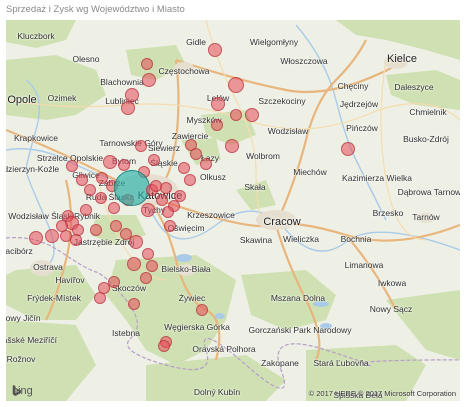 The height and width of the screenshot is (407, 466). What do you see at coordinates (132, 188) in the screenshot?
I see `highlighted-bubble-marker` at bounding box center [132, 188].